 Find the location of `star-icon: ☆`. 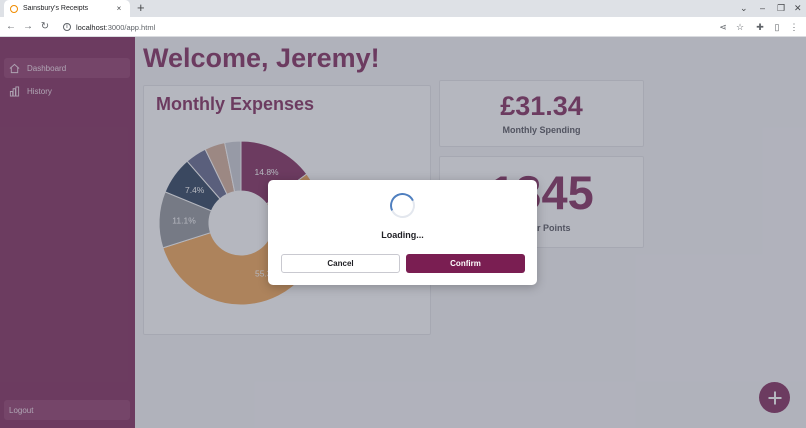

star-icon: ☆ is located at coordinates (740, 27).